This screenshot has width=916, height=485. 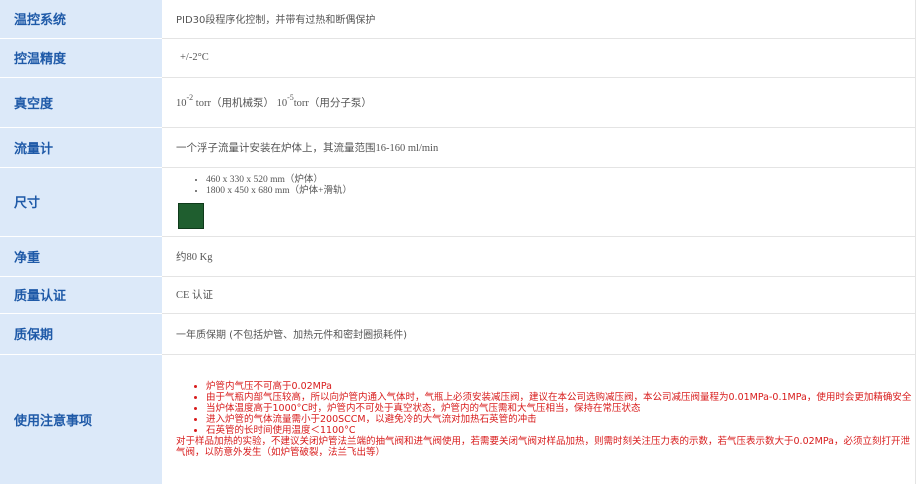 I want to click on notes-item: 石英管的长时间使用温度＜1100°C, so click(x=560, y=430).